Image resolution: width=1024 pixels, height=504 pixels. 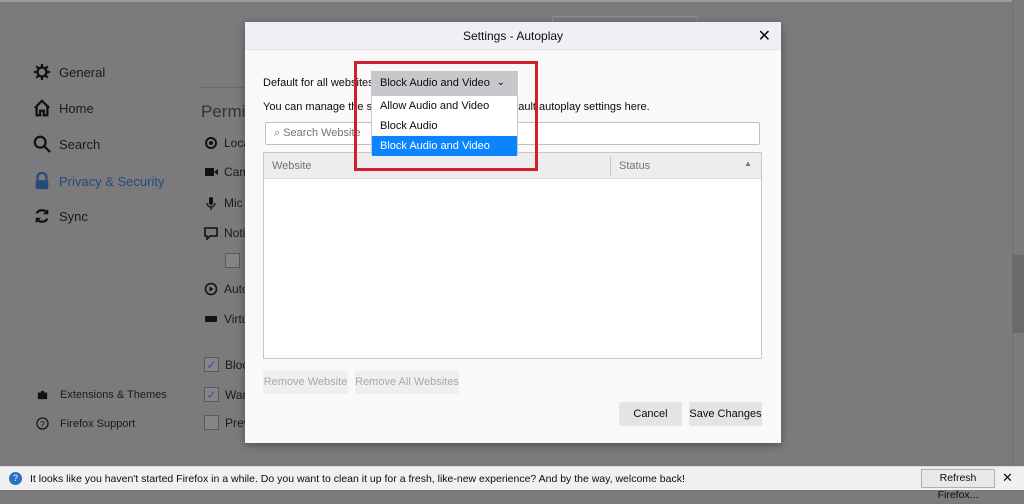 I want to click on microphone-icon, so click(x=211, y=203).